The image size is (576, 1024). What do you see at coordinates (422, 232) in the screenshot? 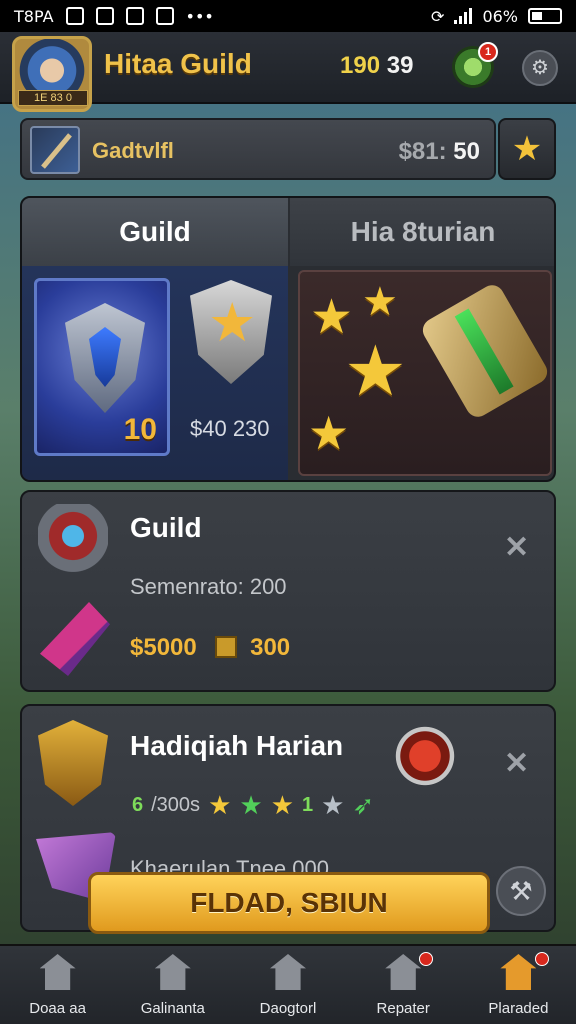
I see `tab-daily: Hia 8turian` at bounding box center [422, 232].